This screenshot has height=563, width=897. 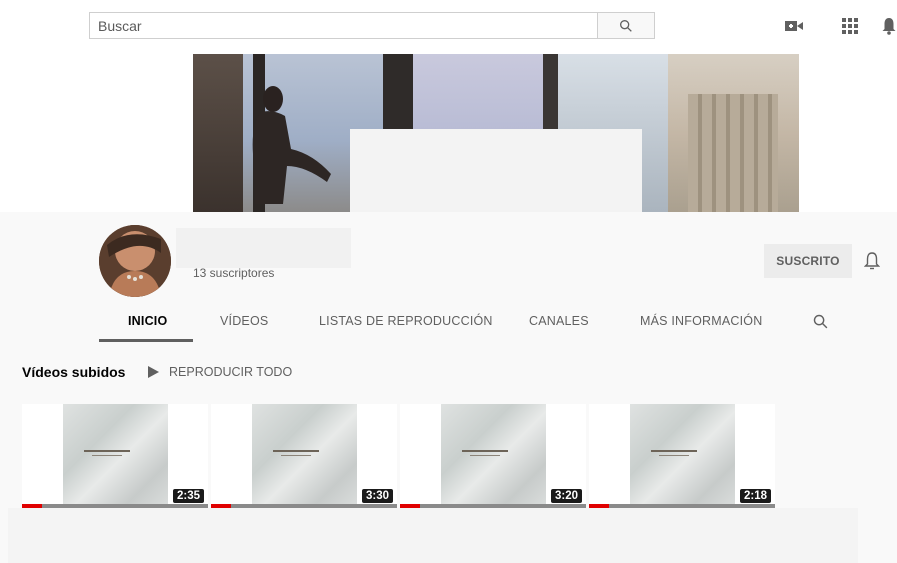 I want to click on play-all-button: REPRODUCIR TODO, so click(x=220, y=372).